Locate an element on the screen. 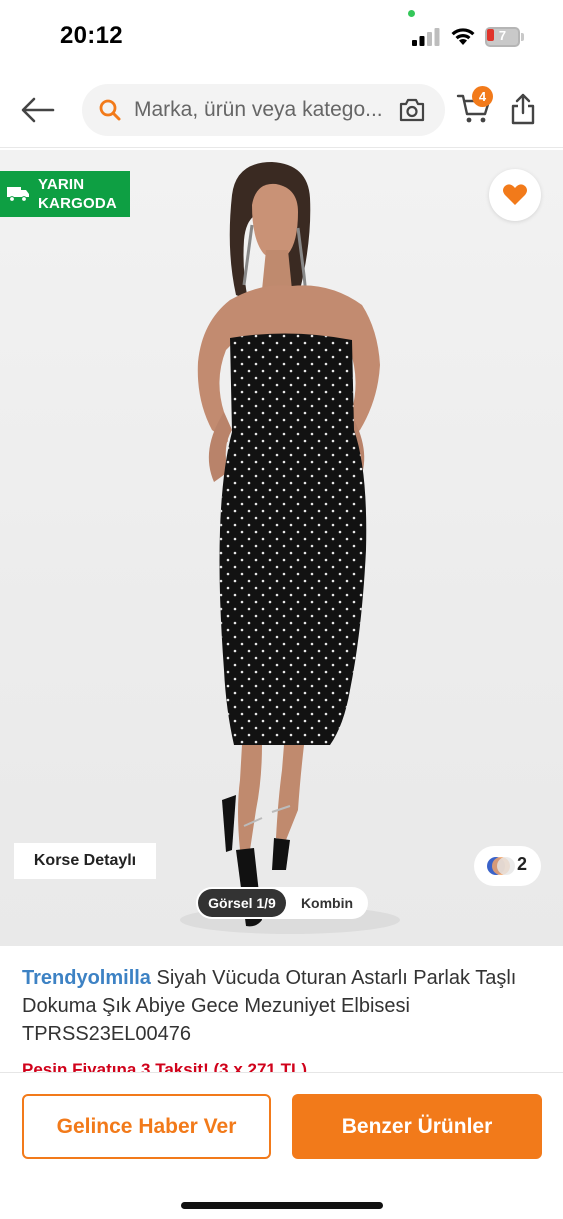 Image resolution: width=563 pixels, height=1219 pixels. share-icon is located at coordinates (523, 109).